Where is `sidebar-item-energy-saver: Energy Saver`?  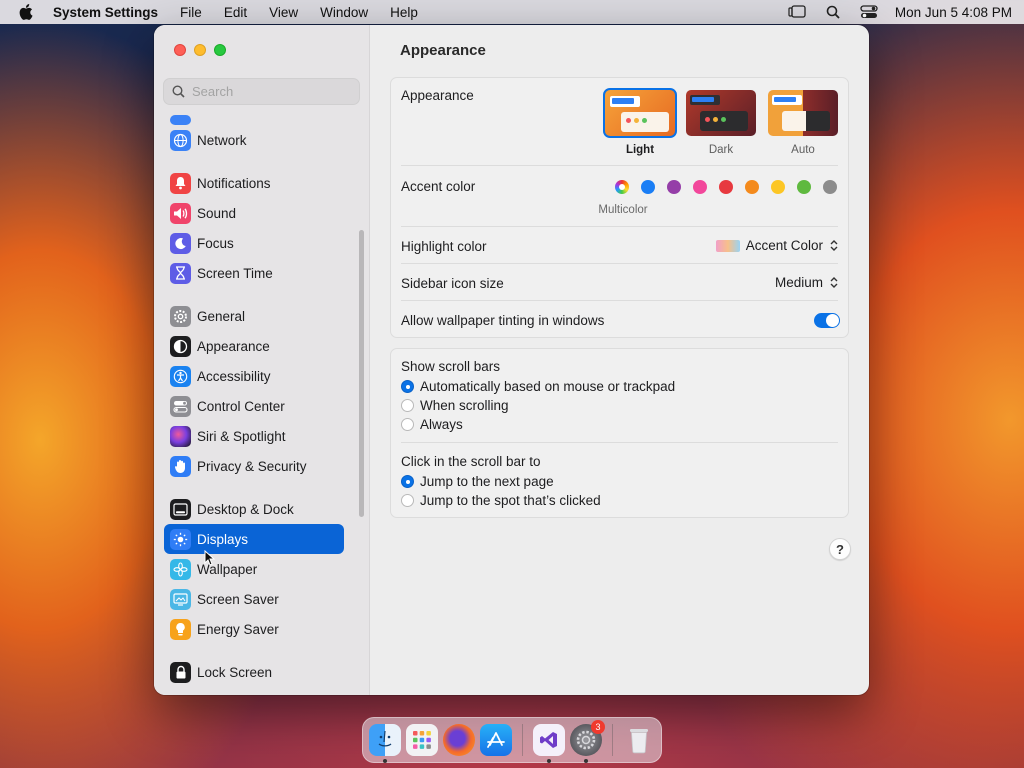 sidebar-item-energy-saver: Energy Saver is located at coordinates (254, 629).